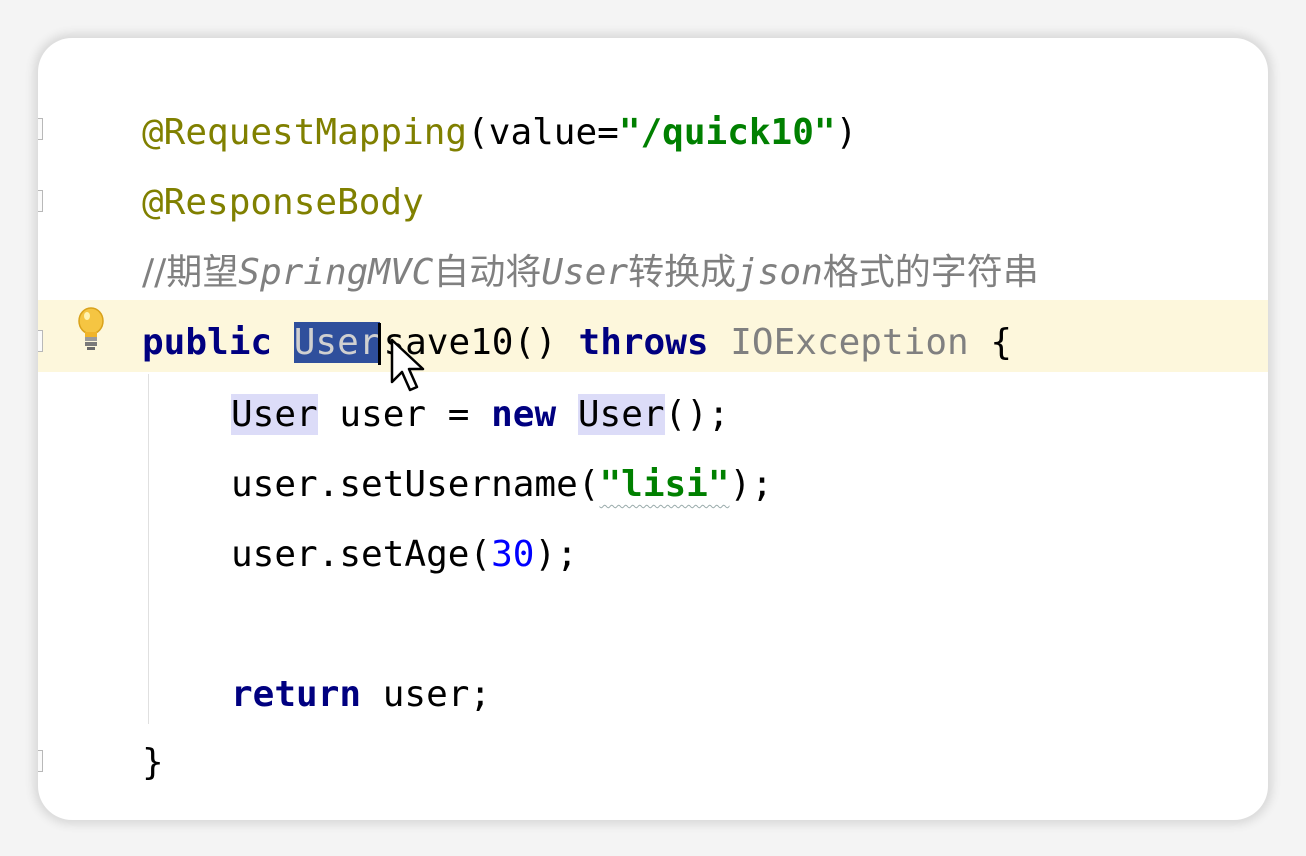 Image resolution: width=1306 pixels, height=856 pixels. What do you see at coordinates (337, 342) in the screenshot?
I see `selected-return-type: User` at bounding box center [337, 342].